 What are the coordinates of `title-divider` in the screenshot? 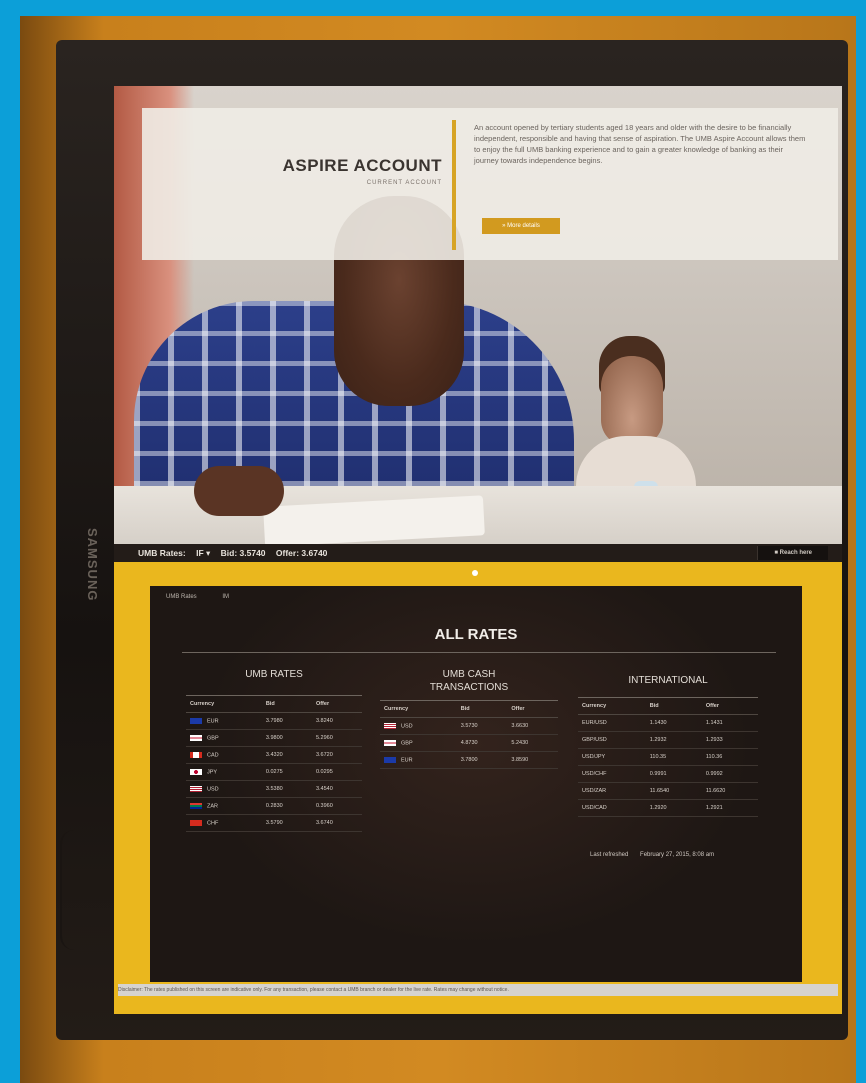 It's located at (479, 652).